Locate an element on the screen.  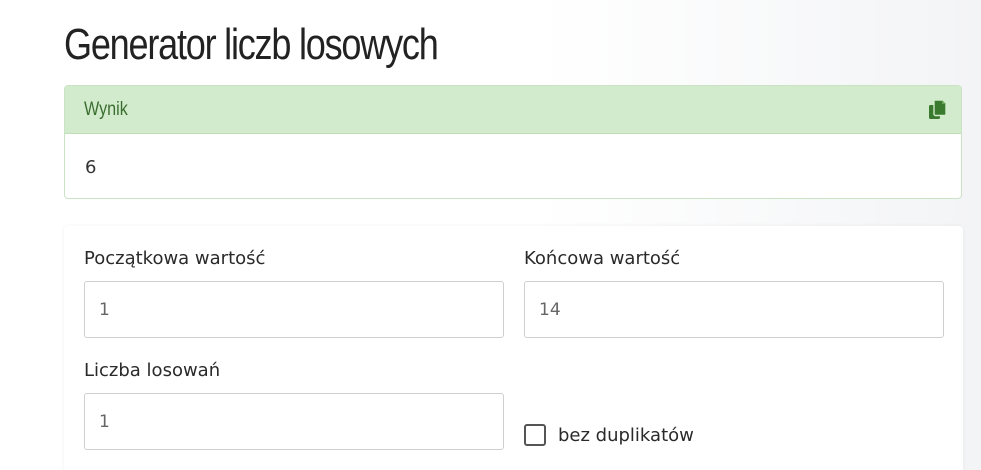
copy-icon-svg is located at coordinates (938, 109).